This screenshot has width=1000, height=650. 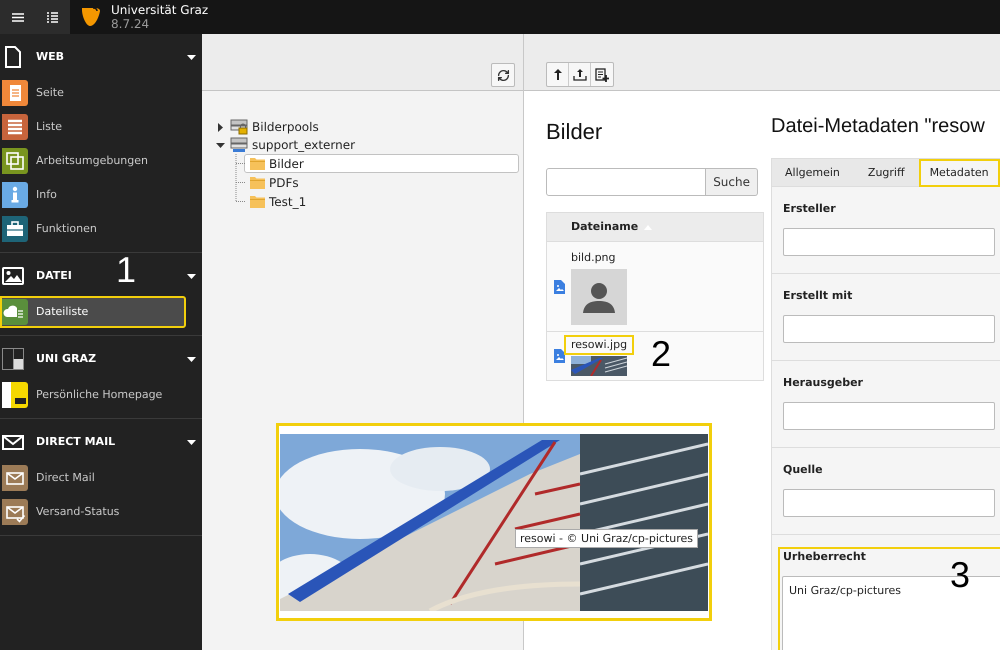 I want to click on field-label: Ersteller, so click(x=810, y=209).